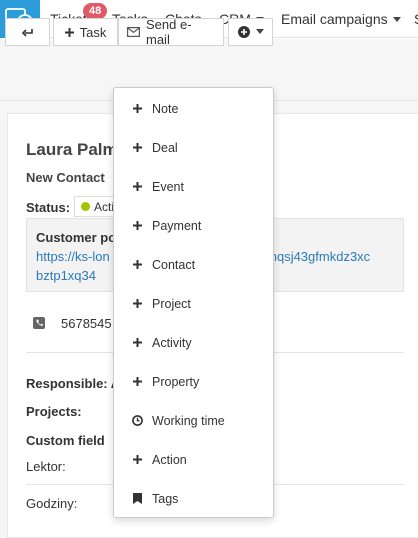 The image size is (418, 538). I want to click on status-dot-icon, so click(85, 206).